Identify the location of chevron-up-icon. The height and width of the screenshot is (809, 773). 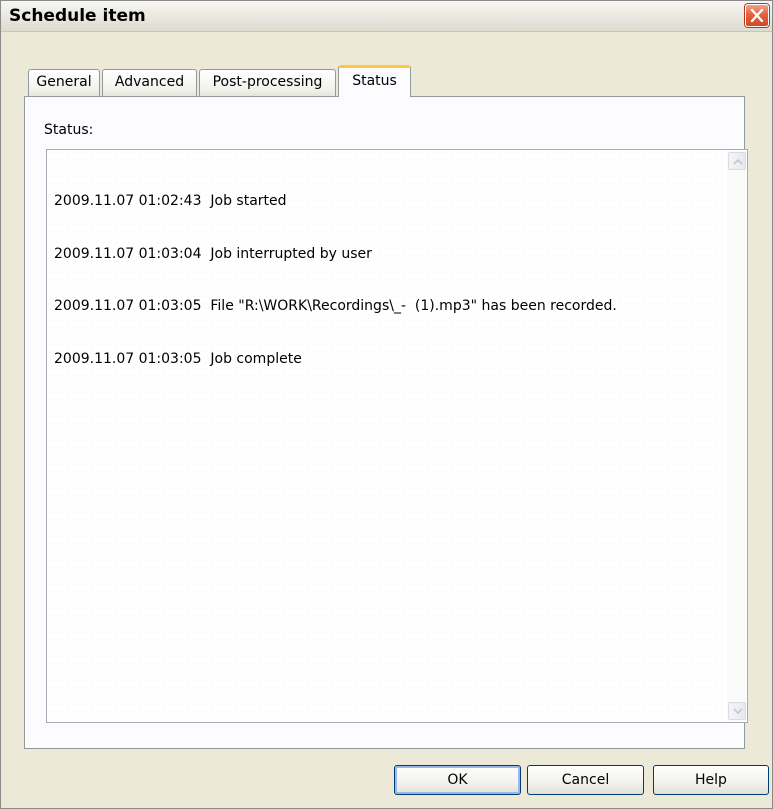
(738, 161).